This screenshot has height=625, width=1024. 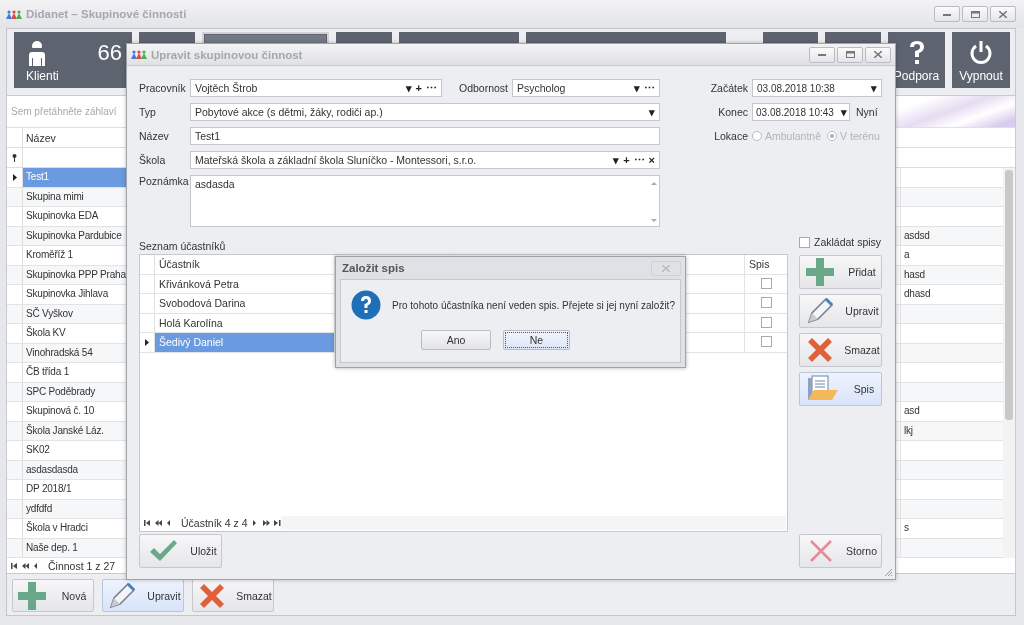 What do you see at coordinates (840, 551) in the screenshot?
I see `cancel-button: Storno` at bounding box center [840, 551].